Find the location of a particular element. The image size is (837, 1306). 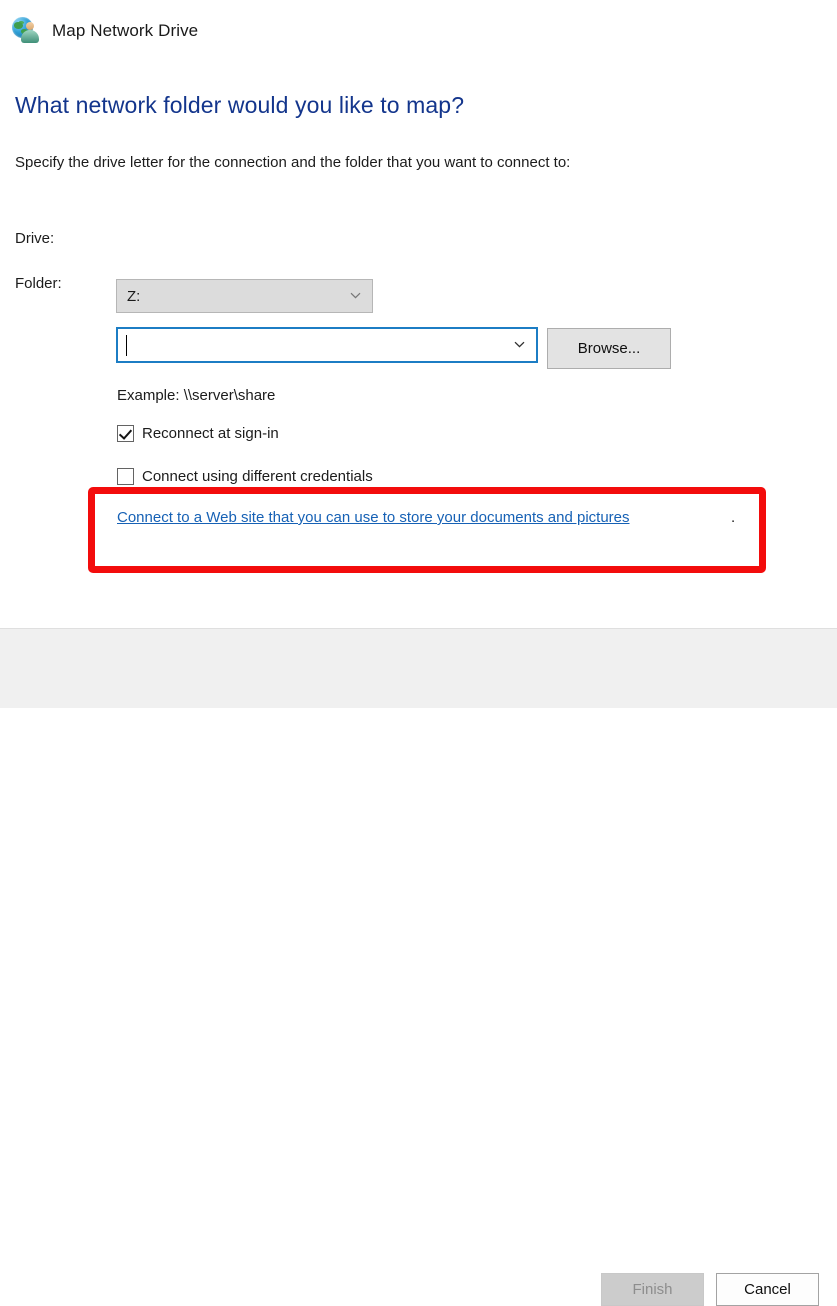

folder-label: Folder: is located at coordinates (38, 283).